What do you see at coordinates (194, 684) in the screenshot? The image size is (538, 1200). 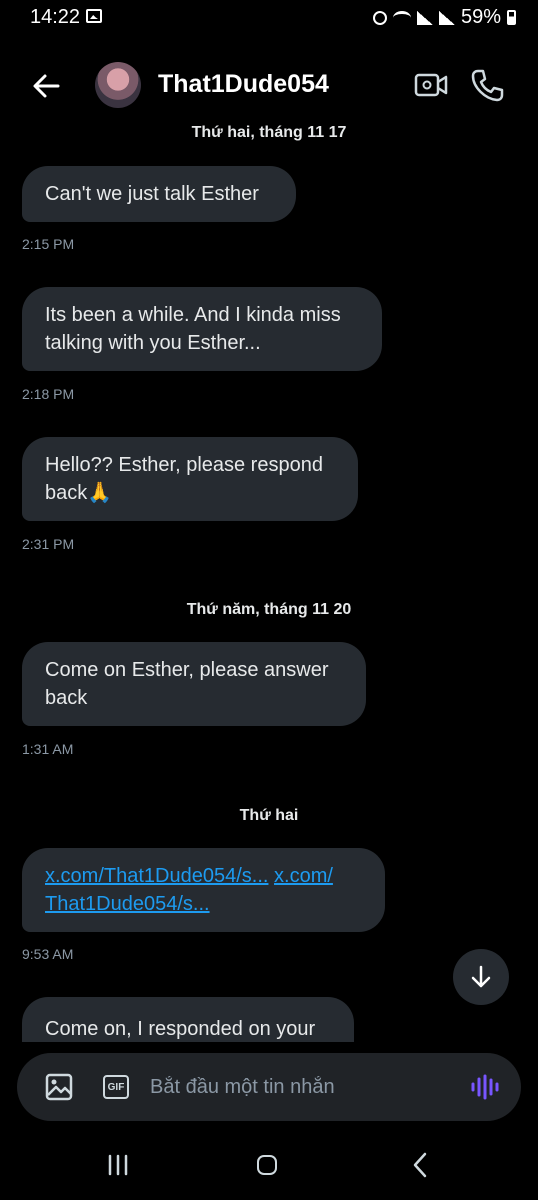 I see `message-bubble: Come on Esther, please answer back` at bounding box center [194, 684].